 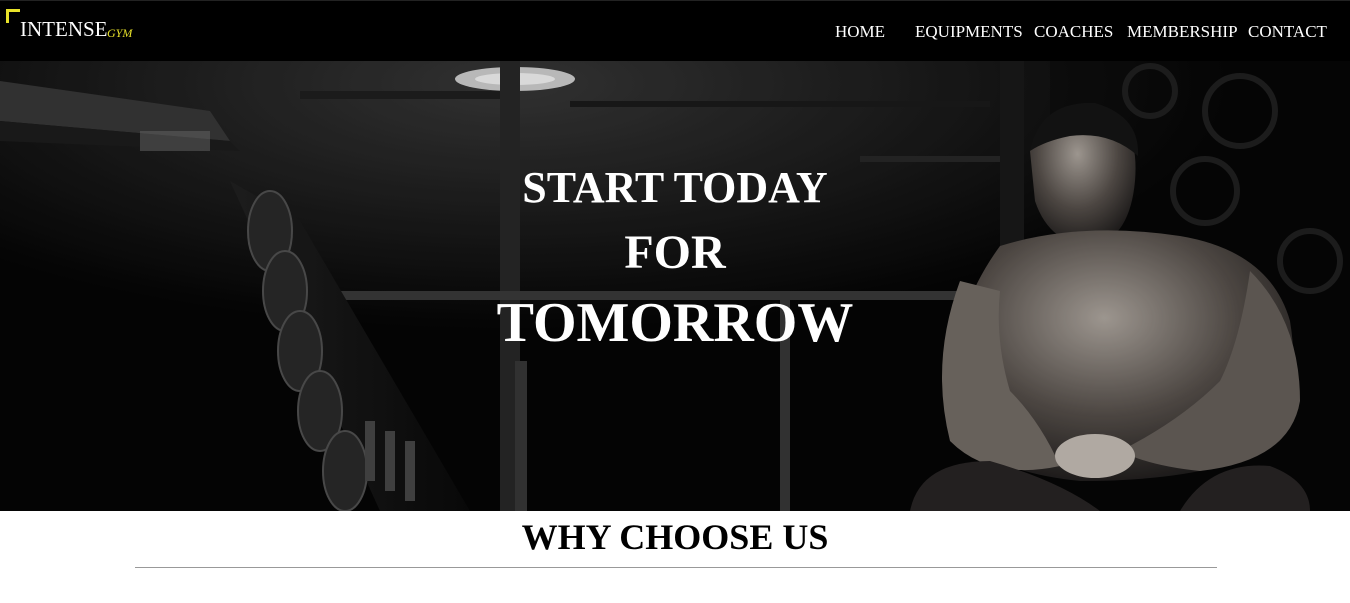 What do you see at coordinates (1182, 32) in the screenshot?
I see `nav-item-membership: MEMBERSHIP` at bounding box center [1182, 32].